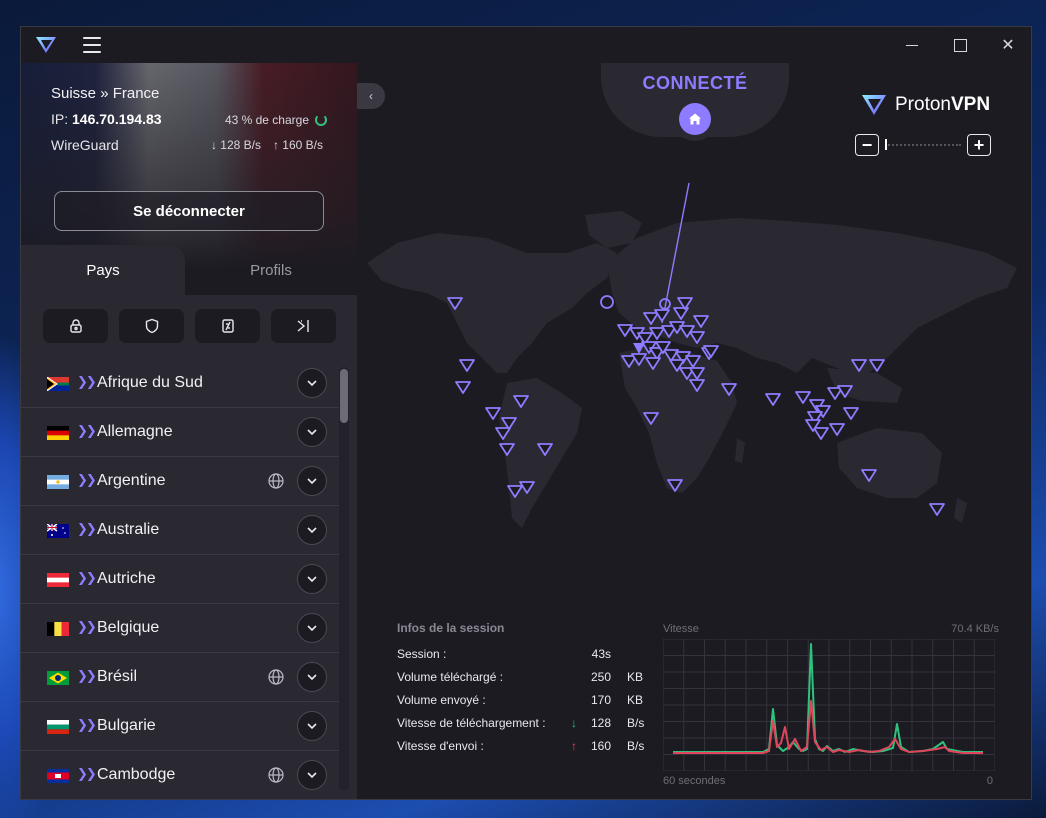 Image resolution: width=1046 pixels, height=818 pixels. What do you see at coordinates (135, 431) in the screenshot?
I see `country-name: Allemagne` at bounding box center [135, 431].